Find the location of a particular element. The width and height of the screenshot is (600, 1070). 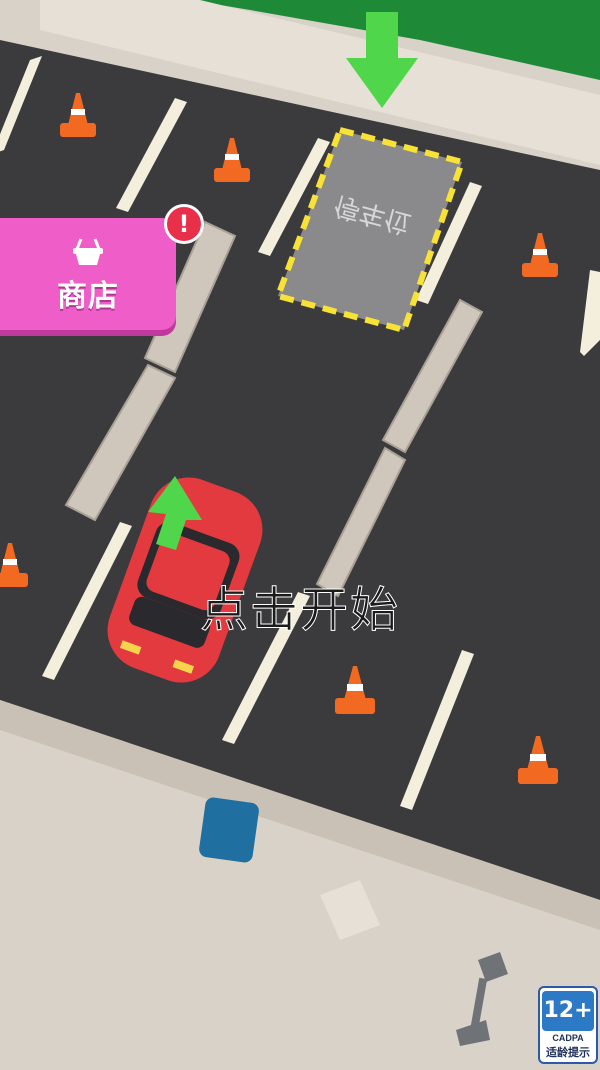

shop-button: 商店 is located at coordinates (88, 274).